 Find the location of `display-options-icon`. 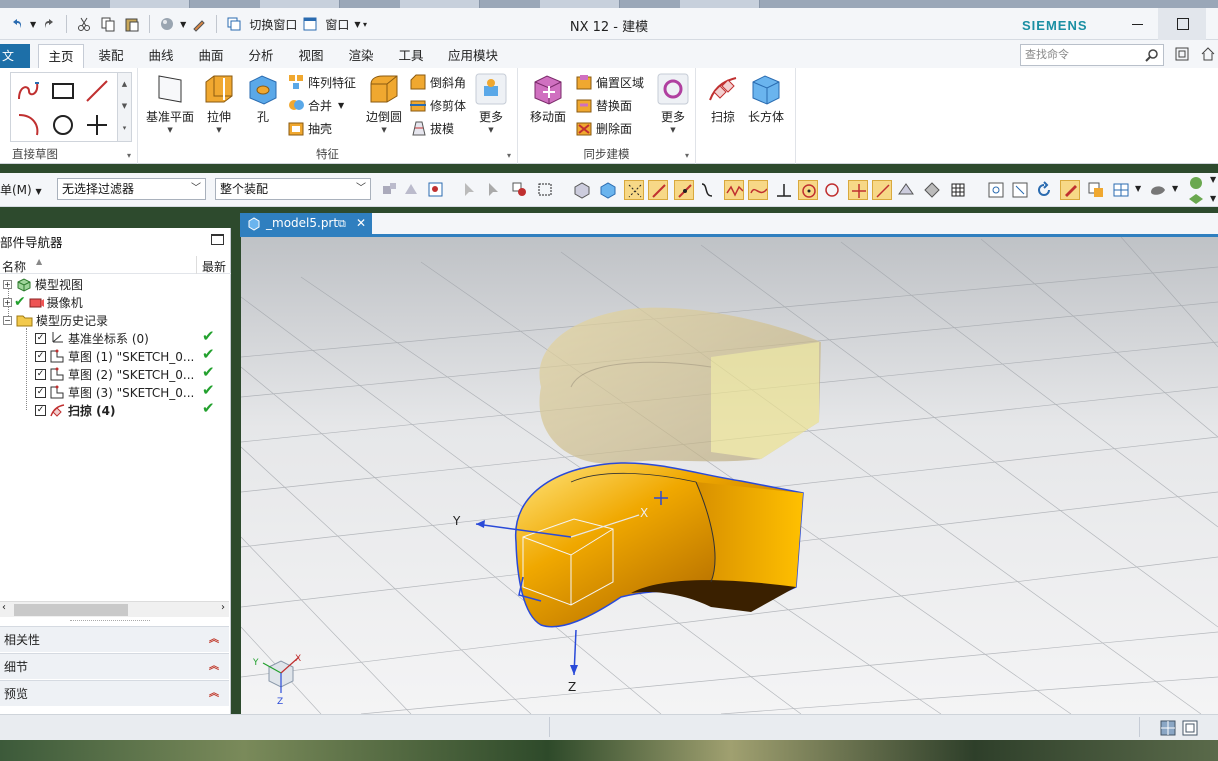

display-options-icon is located at coordinates (1196, 199).